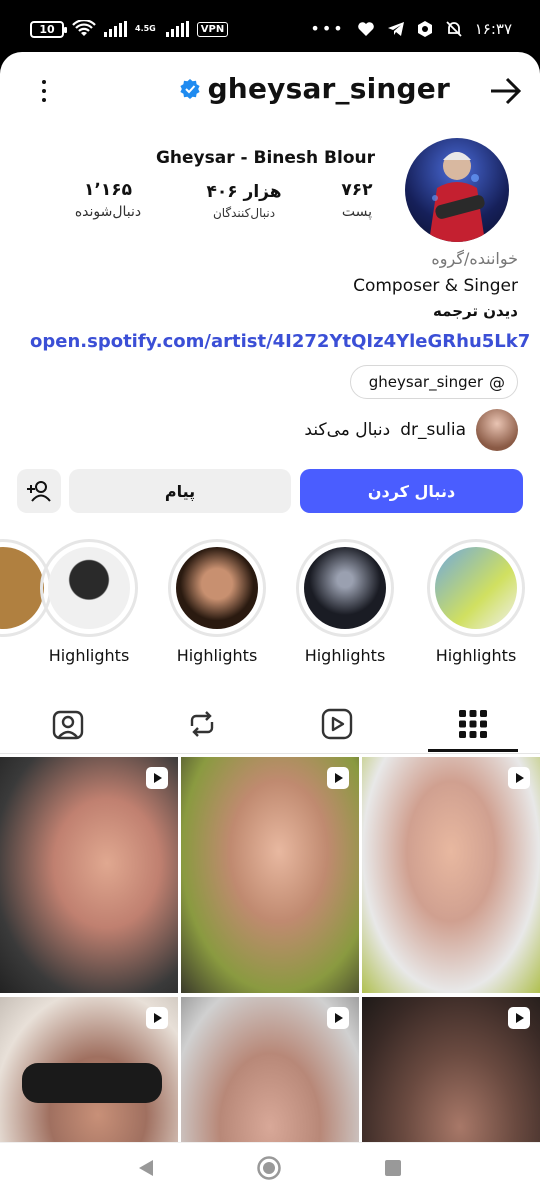  I want to click on repost-icon, so click(202, 724).